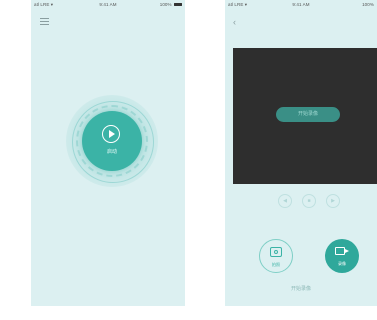  Describe the element at coordinates (342, 256) in the screenshot. I see `record-button: 录像` at that location.